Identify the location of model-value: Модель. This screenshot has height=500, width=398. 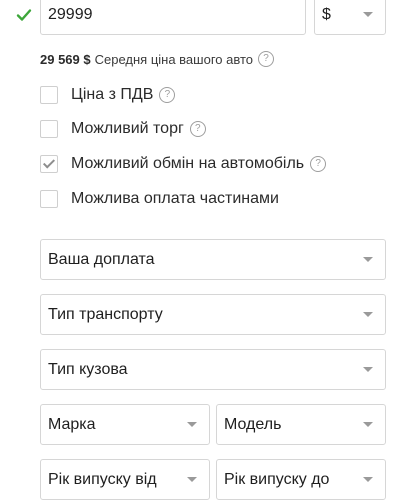
(253, 424).